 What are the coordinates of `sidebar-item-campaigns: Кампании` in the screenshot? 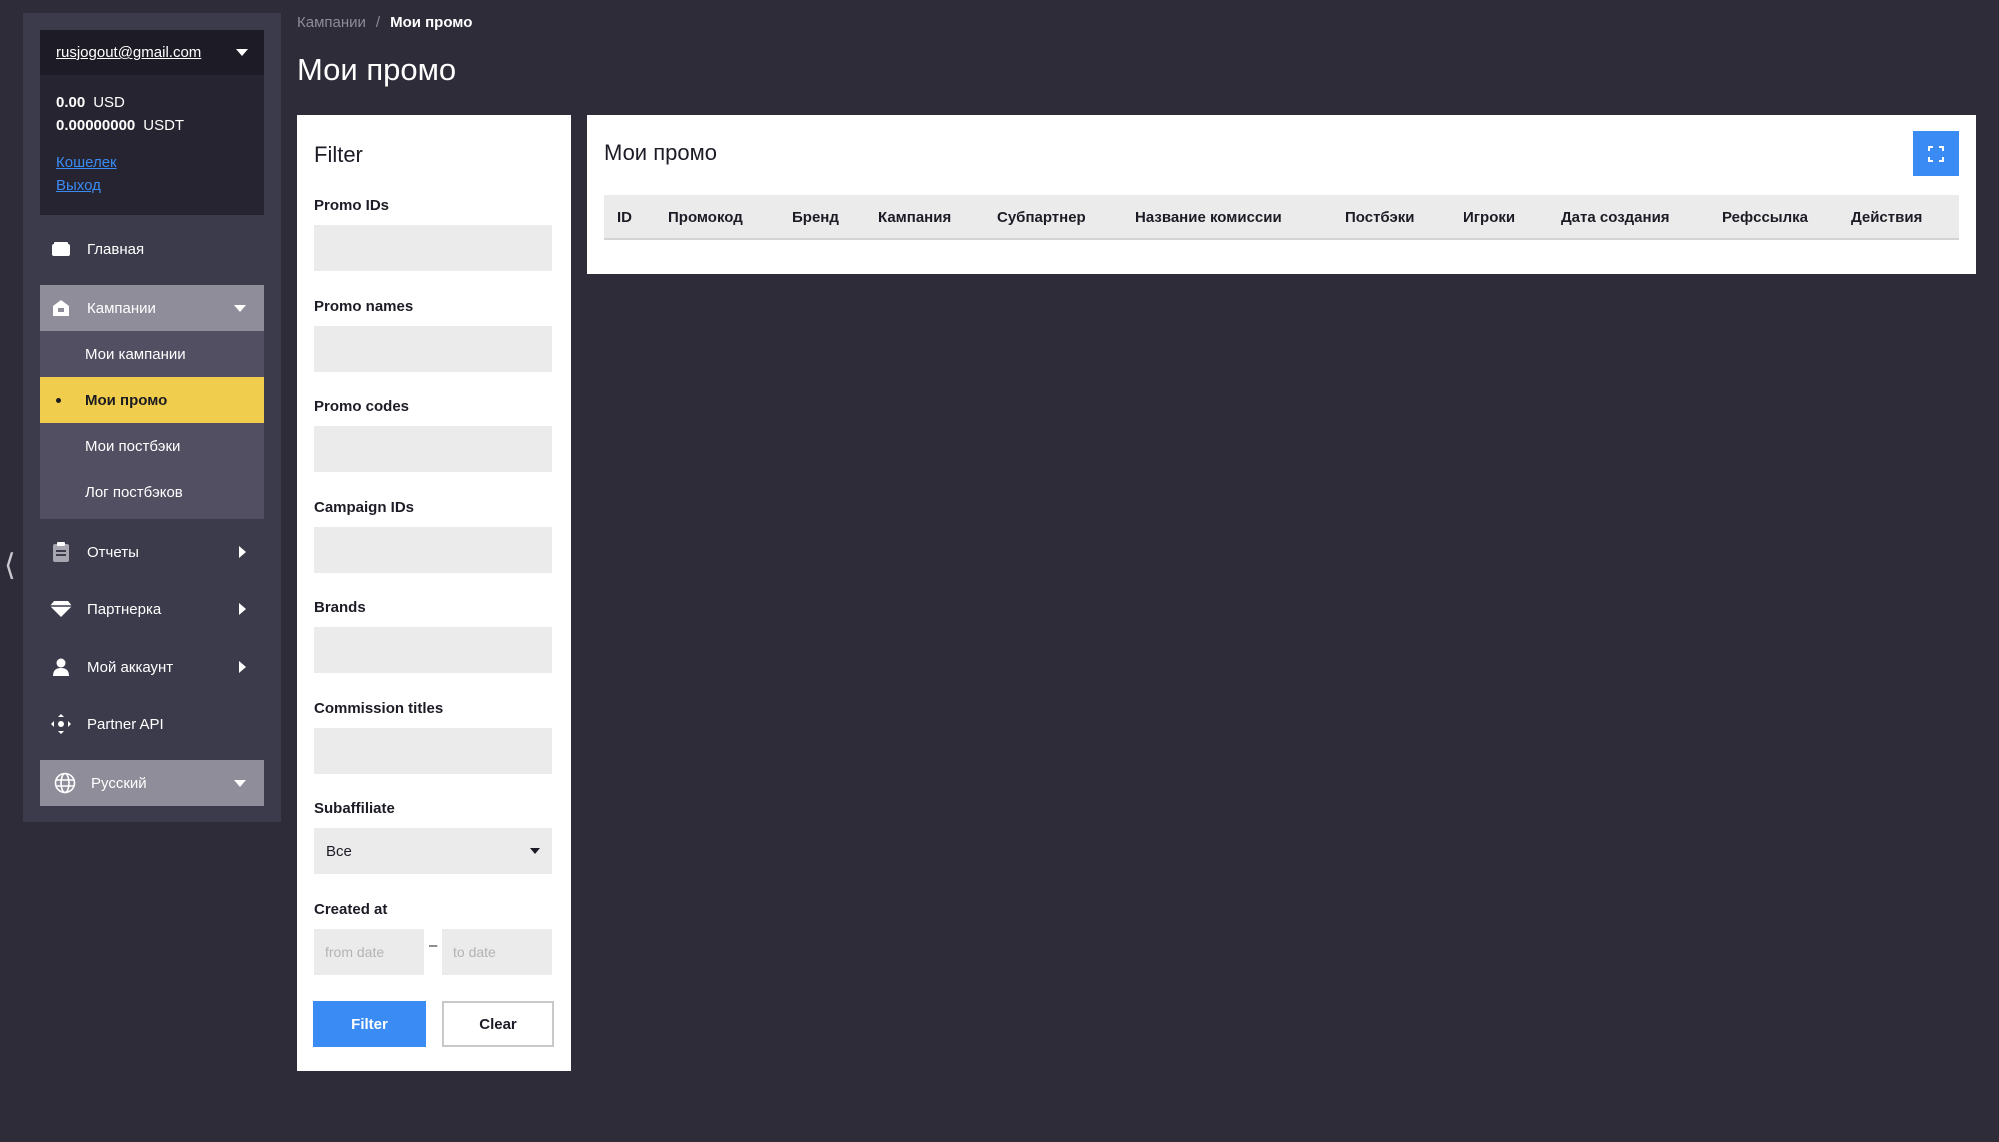 It's located at (152, 308).